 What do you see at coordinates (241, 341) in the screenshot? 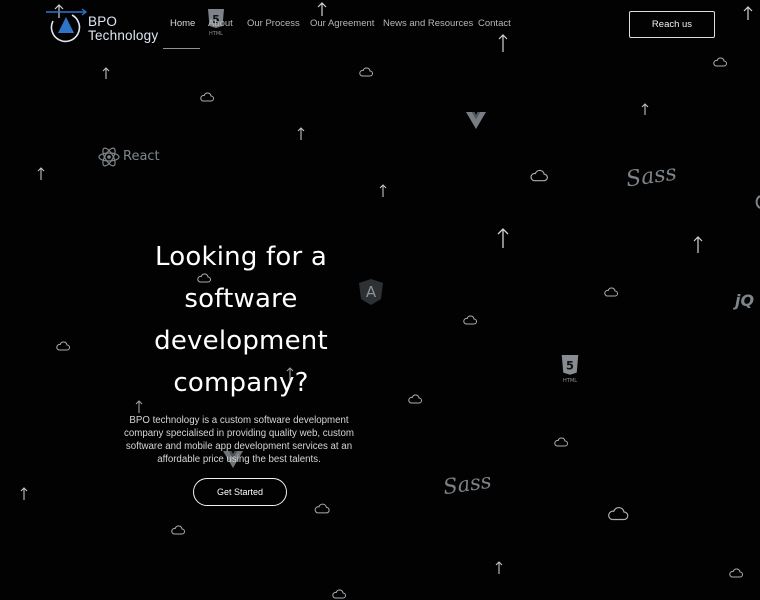
I see `hero-title-line: development` at bounding box center [241, 341].